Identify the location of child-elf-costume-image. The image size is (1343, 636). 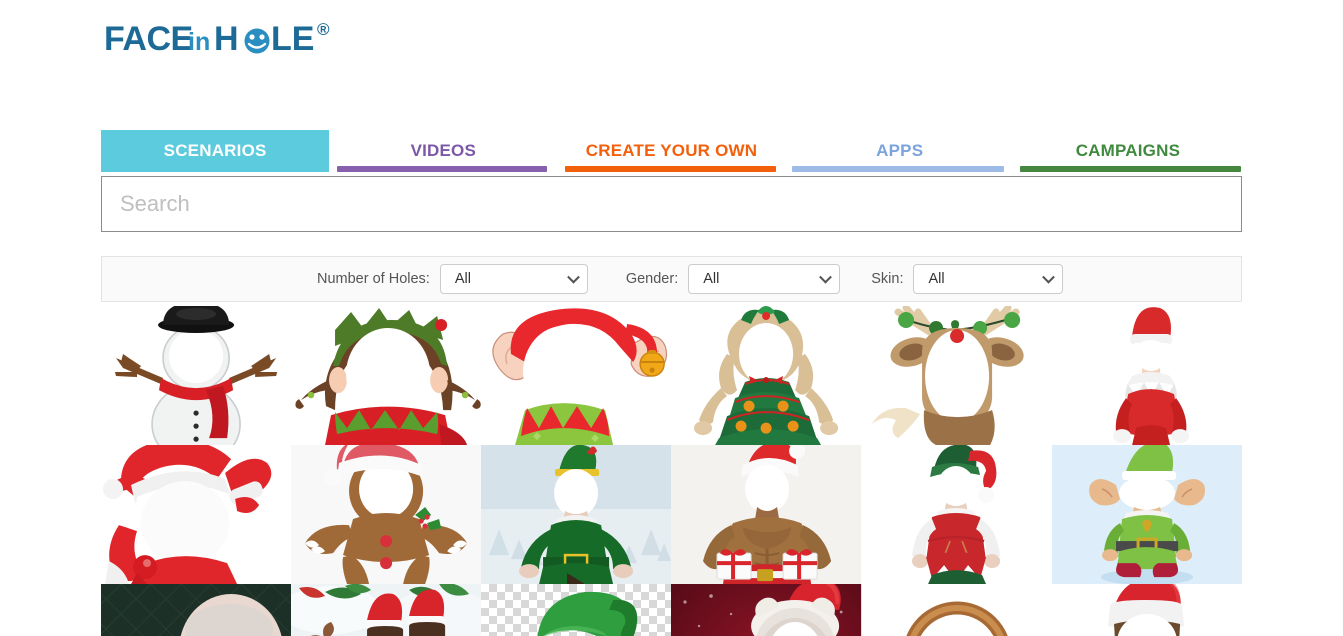
(956, 514).